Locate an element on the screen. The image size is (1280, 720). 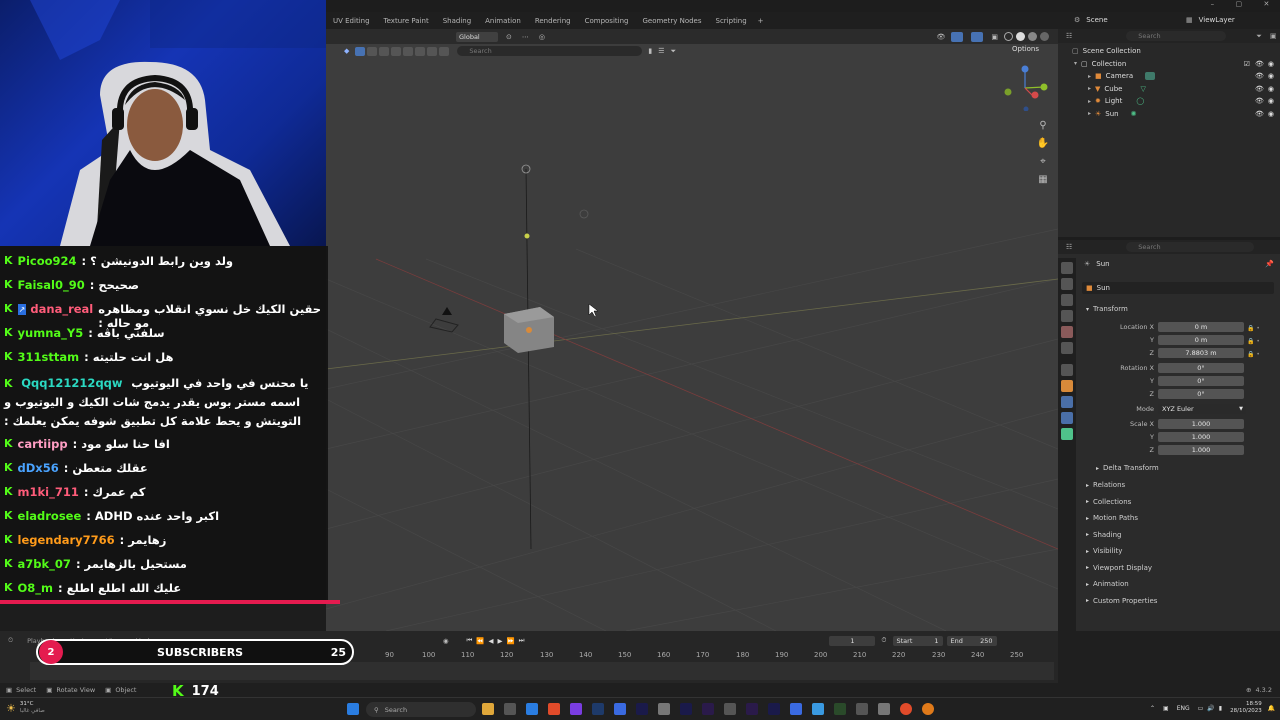
light-render-icon: ◉ is located at coordinates (1271, 101).